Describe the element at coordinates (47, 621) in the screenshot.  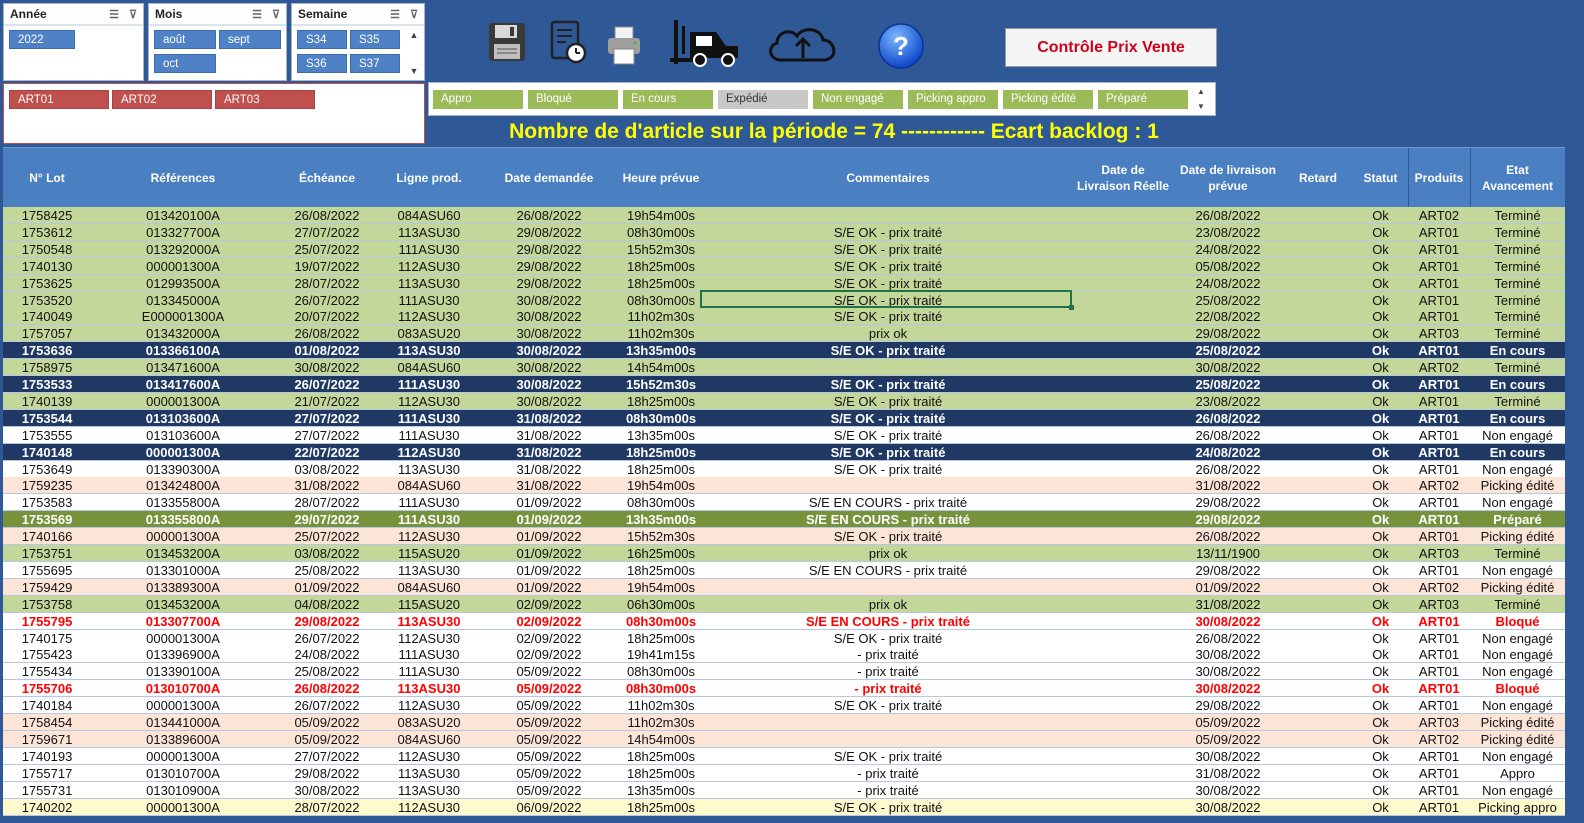
I see `cell-no-lot: 1755795` at that location.